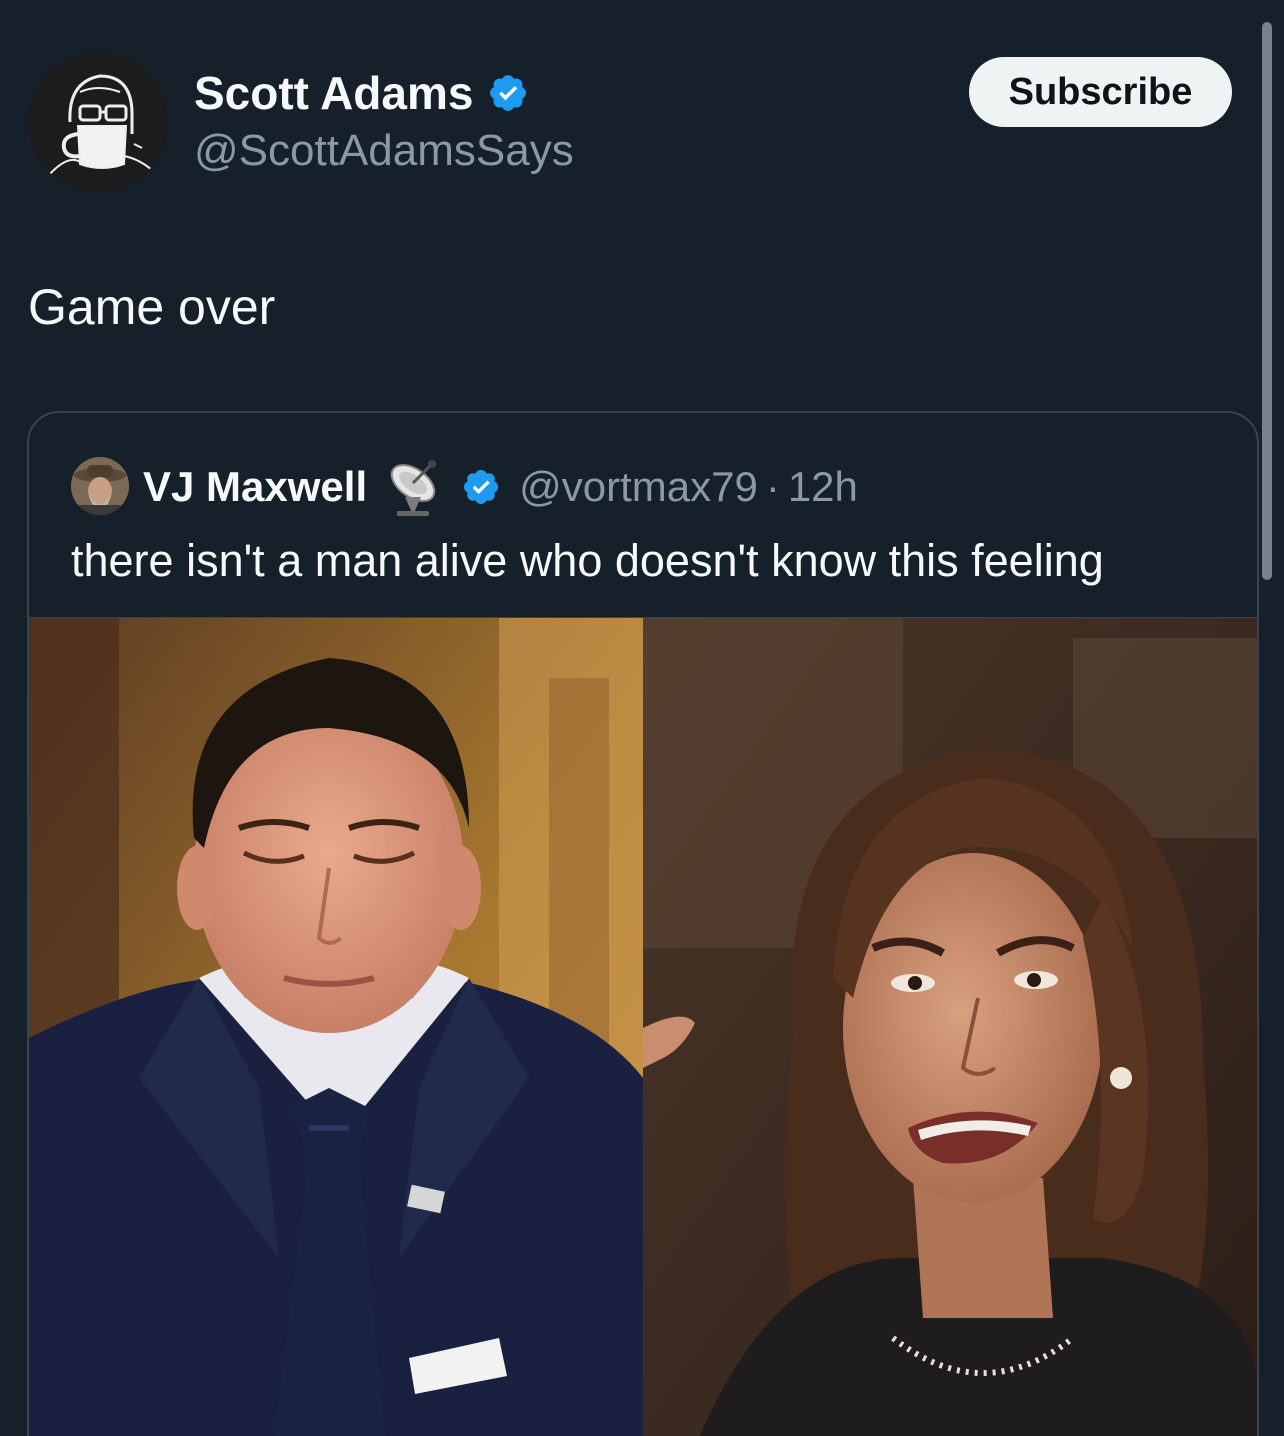 The height and width of the screenshot is (1436, 1284). Describe the element at coordinates (638, 487) in the screenshot. I see `quoted-author-handle: @vortmax79` at that location.